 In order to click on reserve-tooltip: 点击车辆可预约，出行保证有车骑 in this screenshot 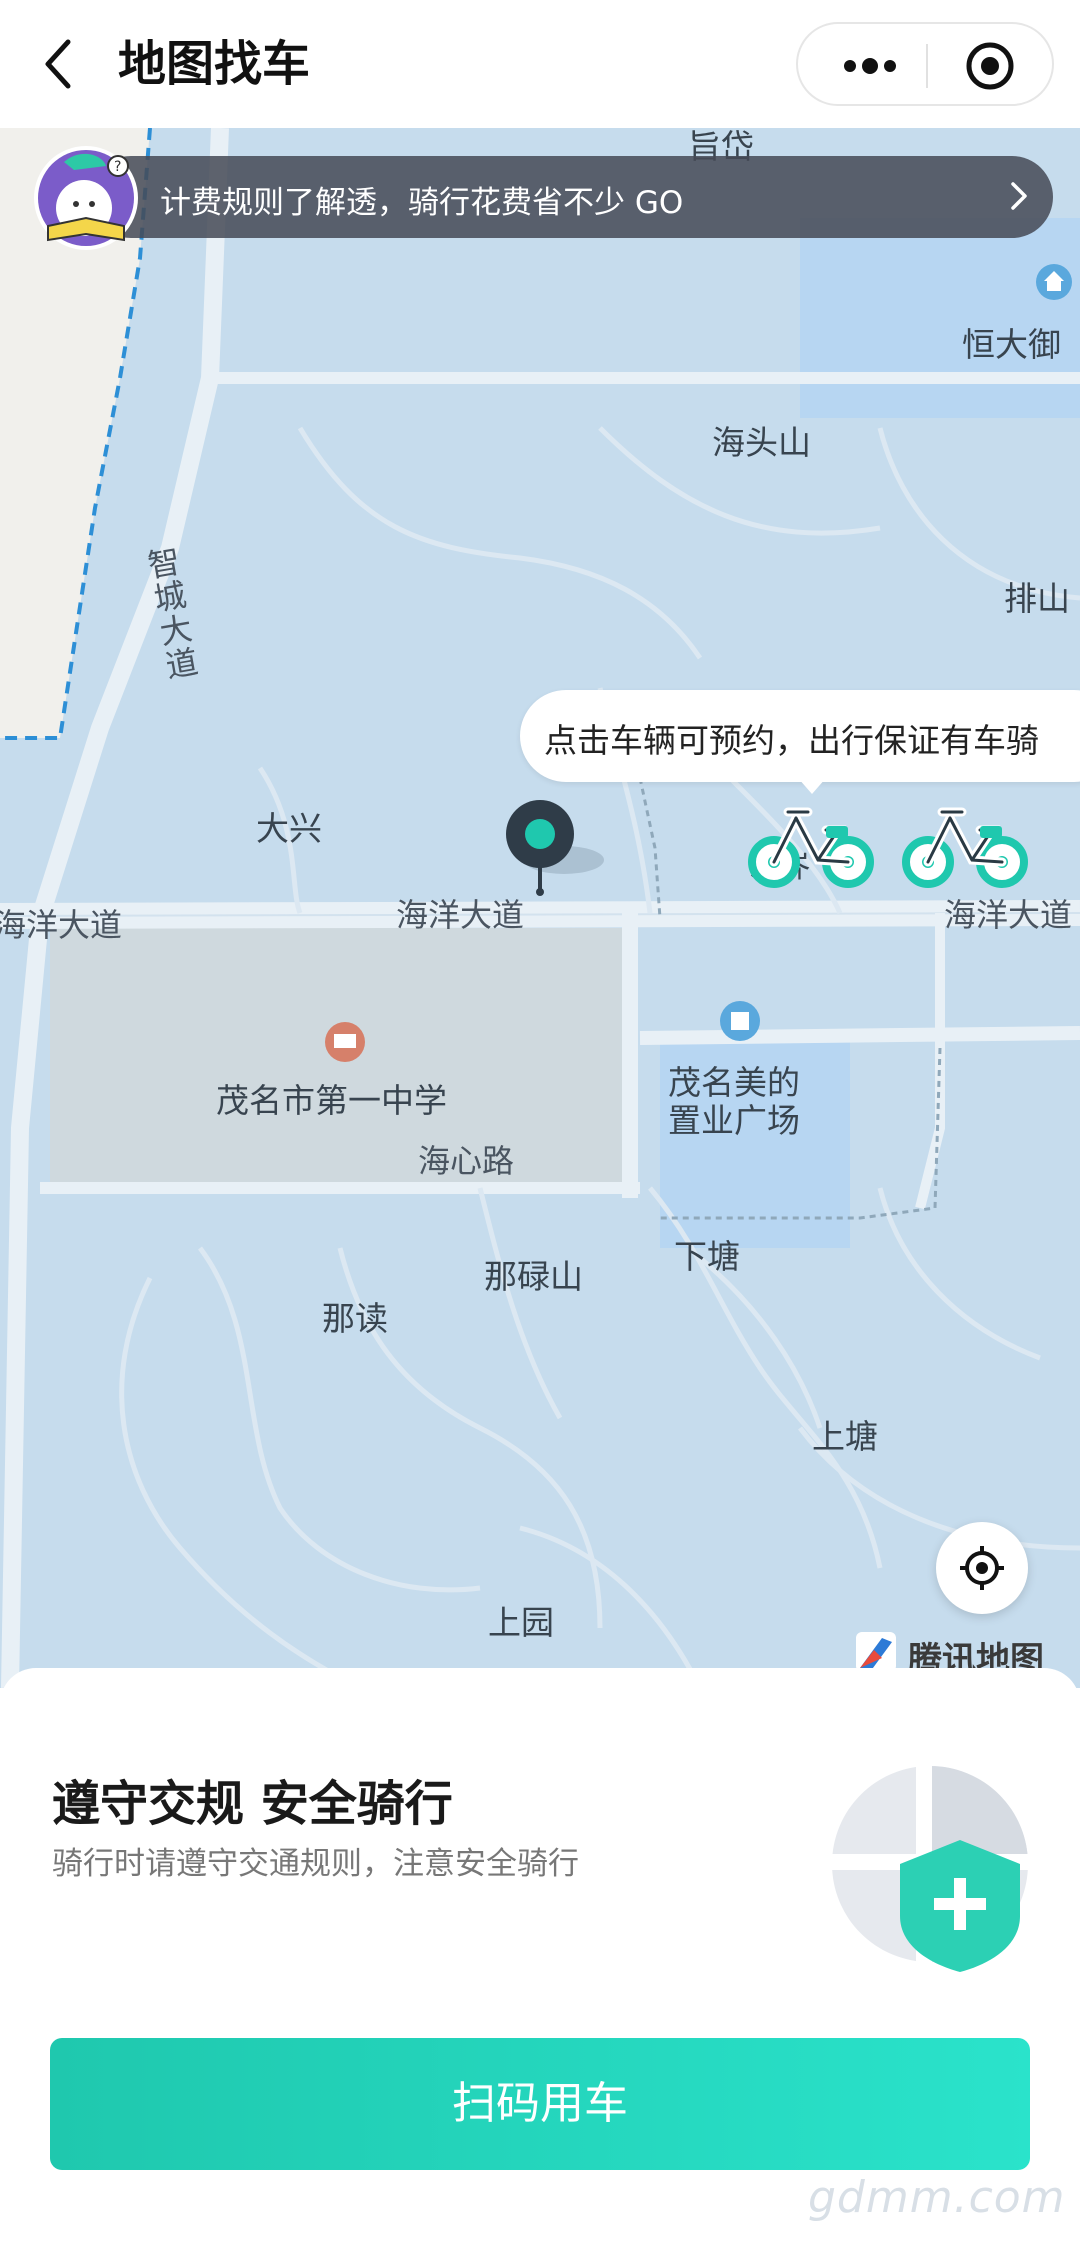, I will do `click(800, 742)`.